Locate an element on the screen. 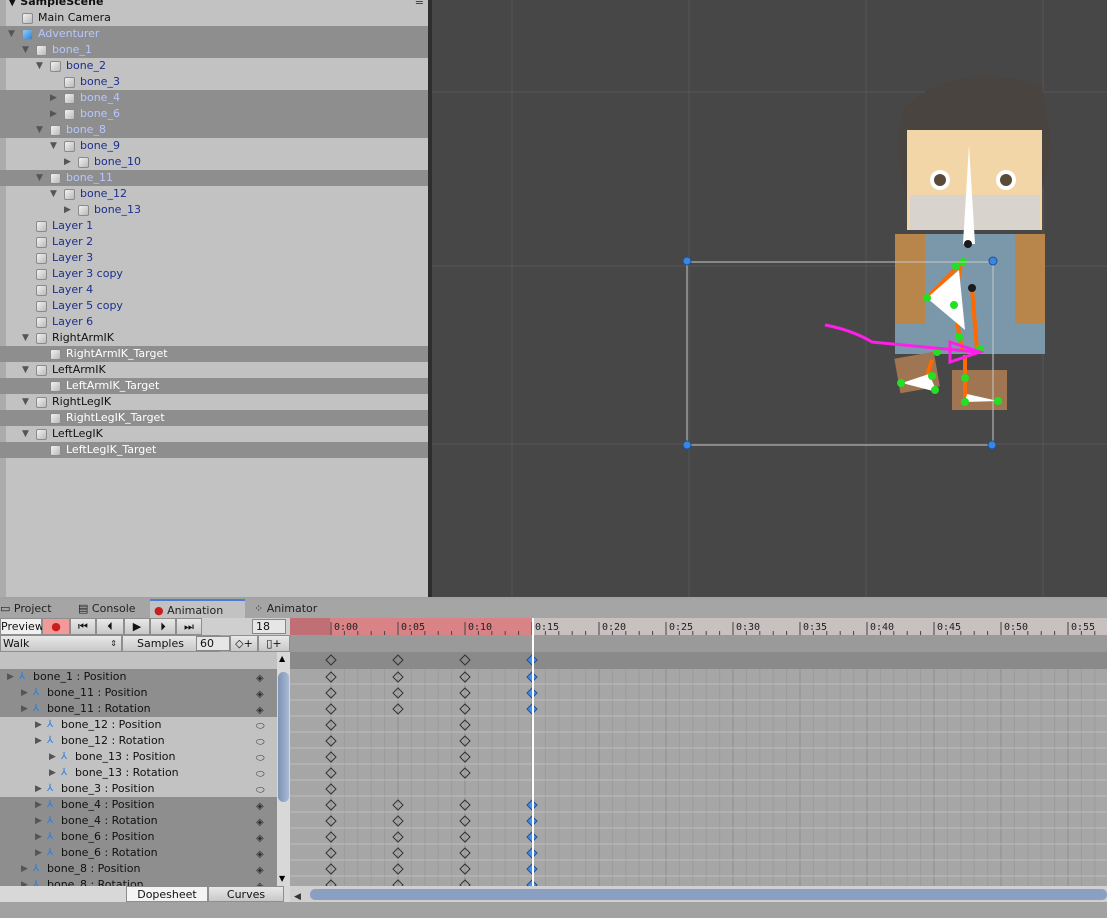 The image size is (1107, 918). rect-handle-top-left is located at coordinates (687, 261).